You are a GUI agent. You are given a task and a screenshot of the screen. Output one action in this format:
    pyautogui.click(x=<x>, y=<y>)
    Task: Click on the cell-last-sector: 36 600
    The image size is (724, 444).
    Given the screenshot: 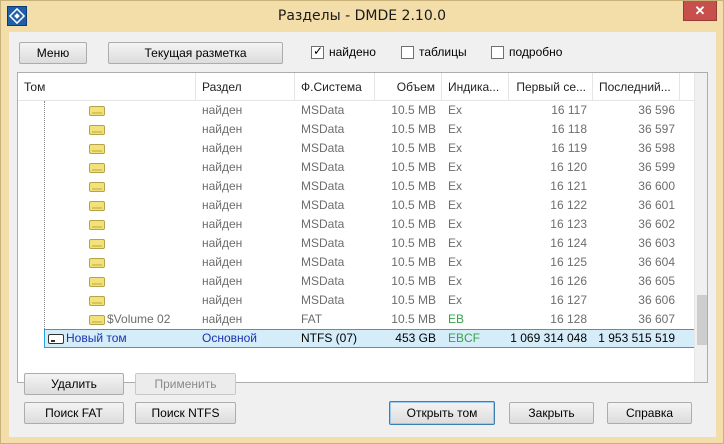 What is the action you would take?
    pyautogui.click(x=656, y=186)
    